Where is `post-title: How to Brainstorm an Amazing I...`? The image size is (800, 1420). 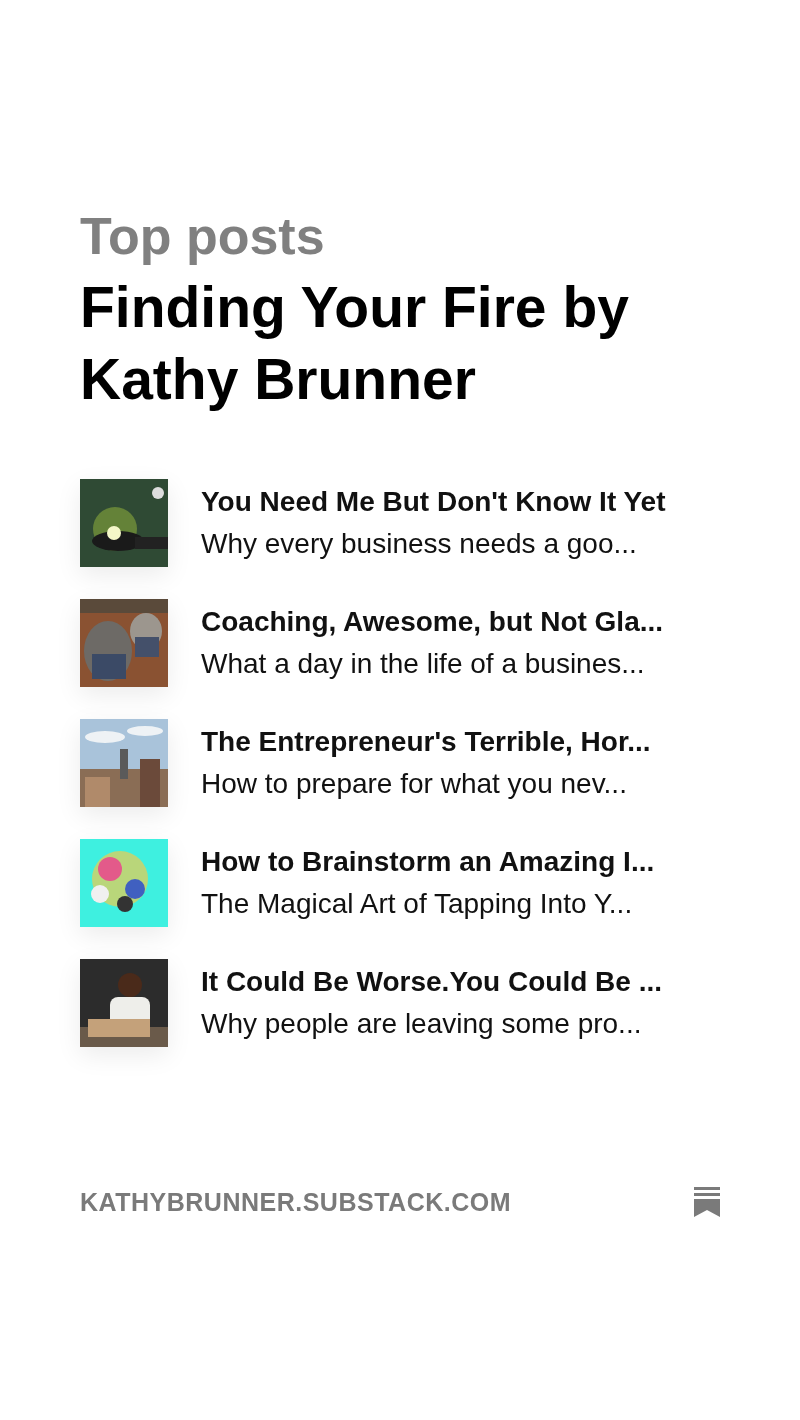
post-title: How to Brainstorm an Amazing I... is located at coordinates (428, 862).